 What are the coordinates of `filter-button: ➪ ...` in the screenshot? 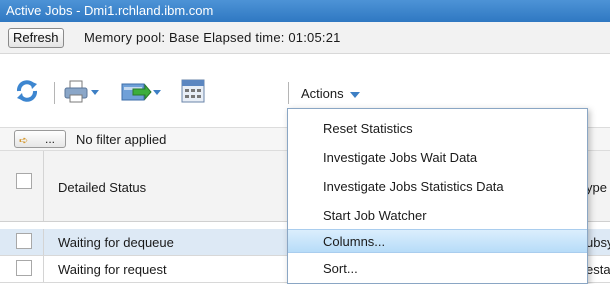 It's located at (40, 139).